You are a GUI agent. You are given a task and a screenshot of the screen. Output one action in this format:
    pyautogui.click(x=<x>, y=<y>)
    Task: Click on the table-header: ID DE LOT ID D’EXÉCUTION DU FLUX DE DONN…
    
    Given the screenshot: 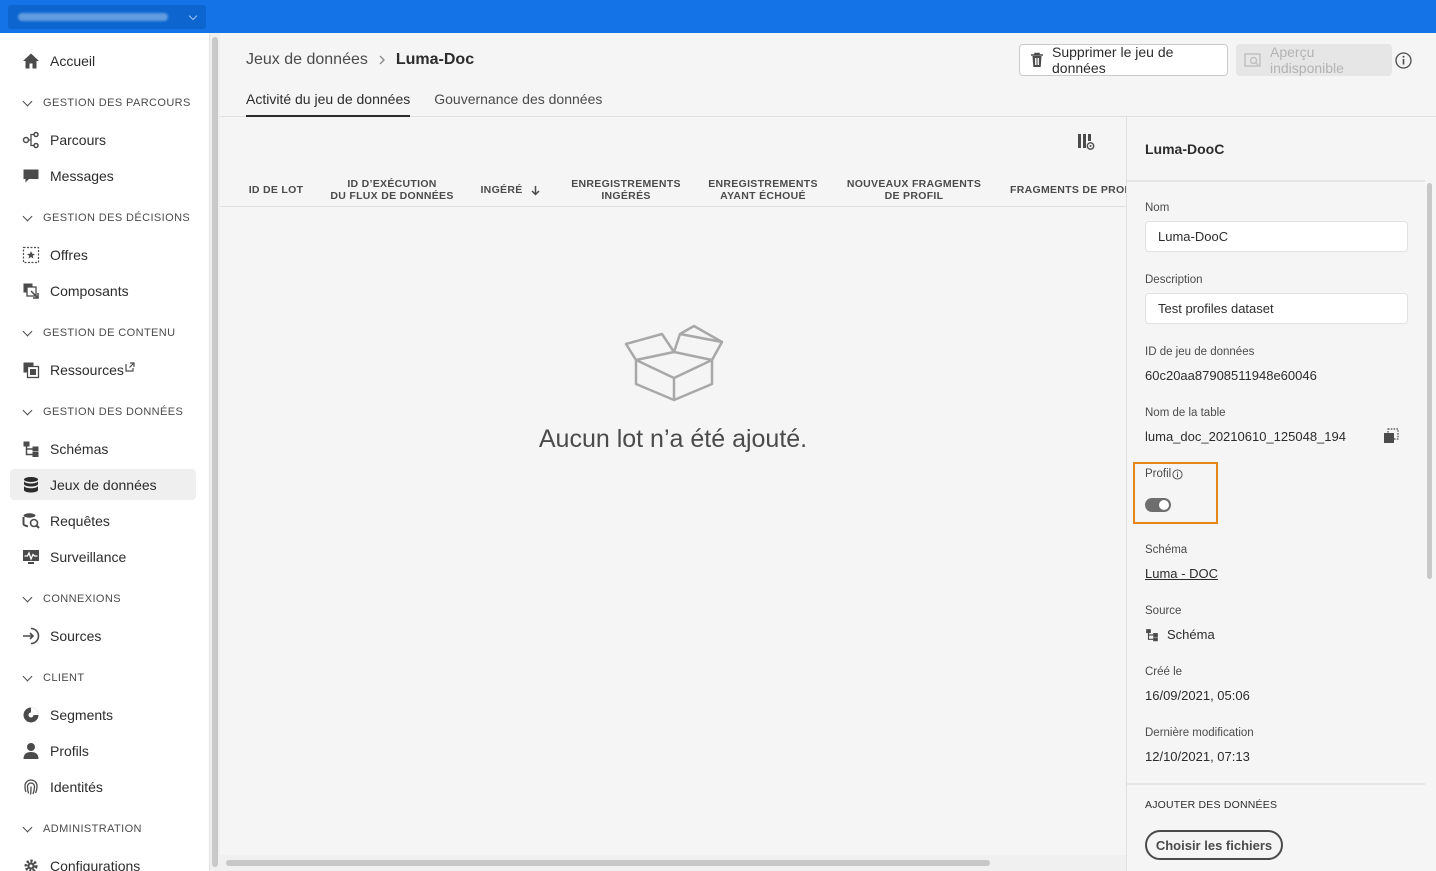 What is the action you would take?
    pyautogui.click(x=673, y=190)
    